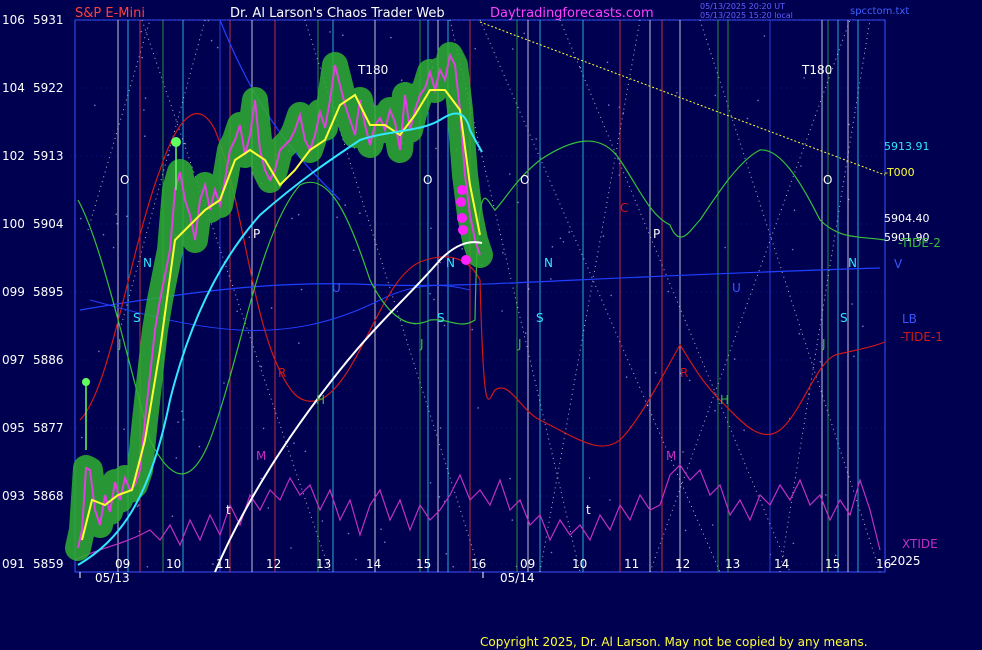 This screenshot has height=650, width=982. Describe the element at coordinates (13, 292) in the screenshot. I see `left-axis-label: 099` at that location.